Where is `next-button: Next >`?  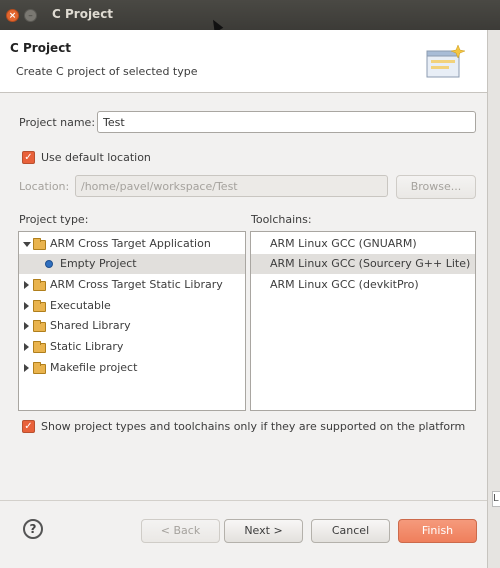 next-button: Next > is located at coordinates (263, 531).